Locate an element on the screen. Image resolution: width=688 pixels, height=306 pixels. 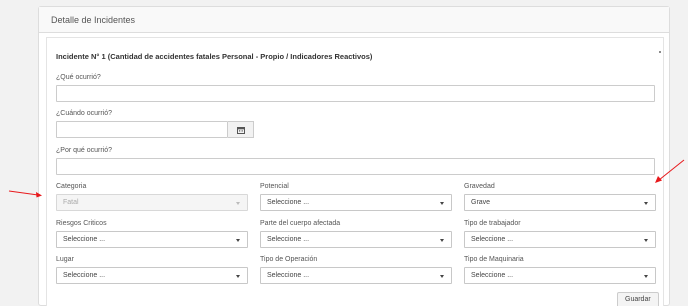
riesgos-label: Riesgos Criticos is located at coordinates (81, 223).